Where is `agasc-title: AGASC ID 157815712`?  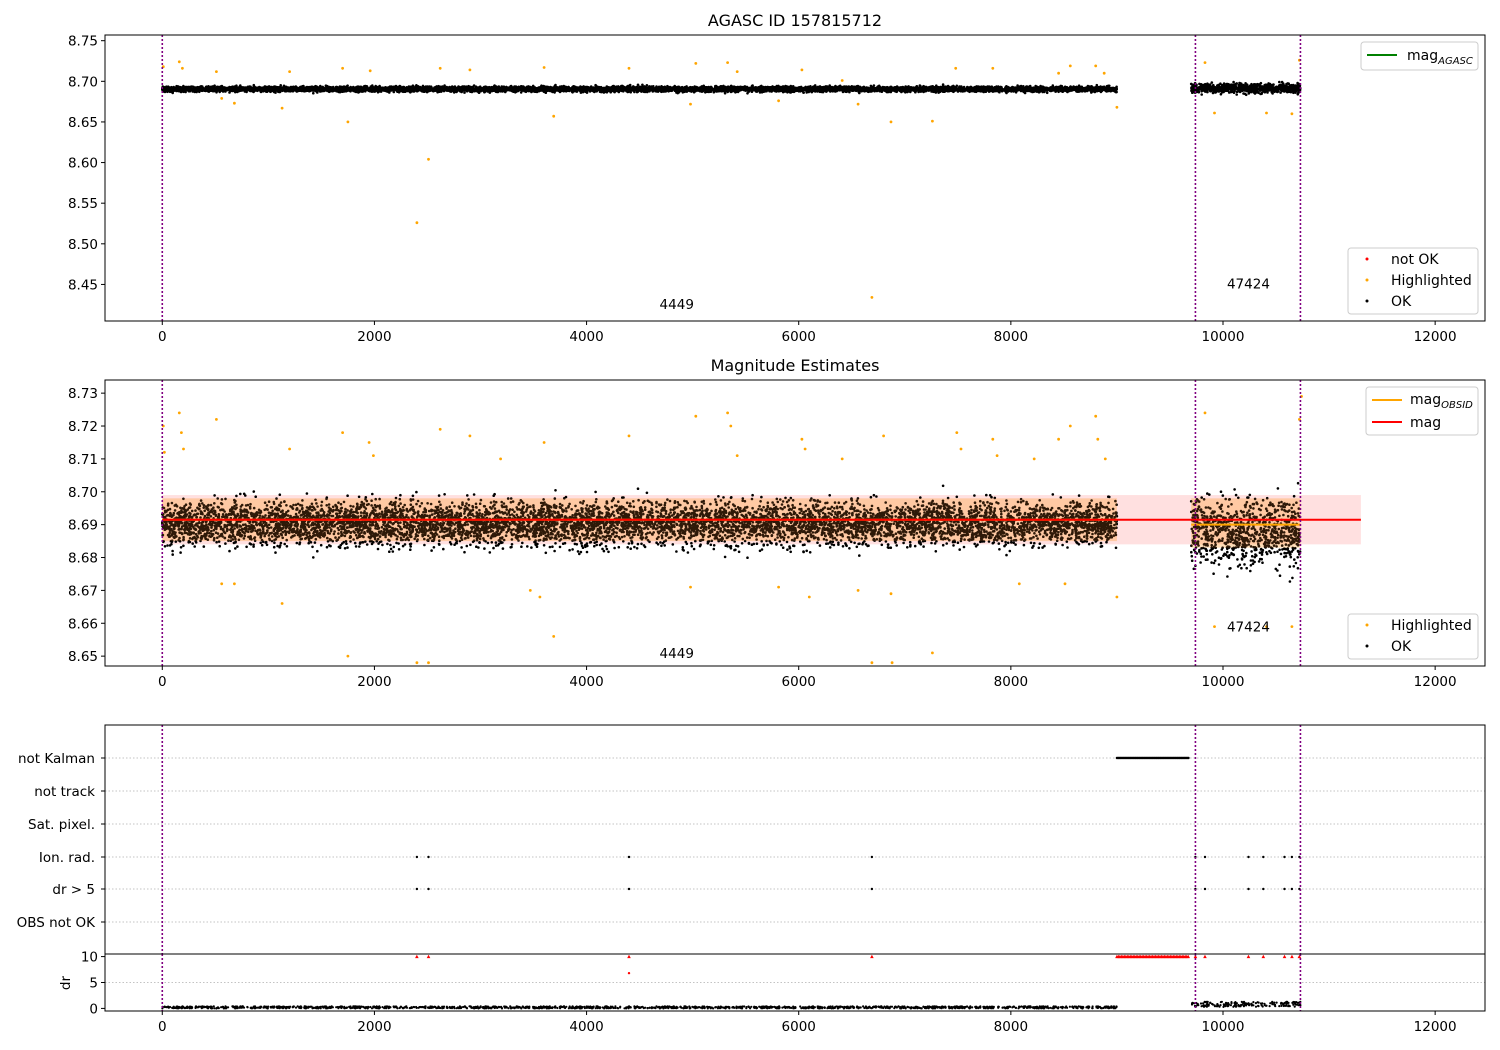
agasc-title: AGASC ID 157815712 is located at coordinates (795, 20).